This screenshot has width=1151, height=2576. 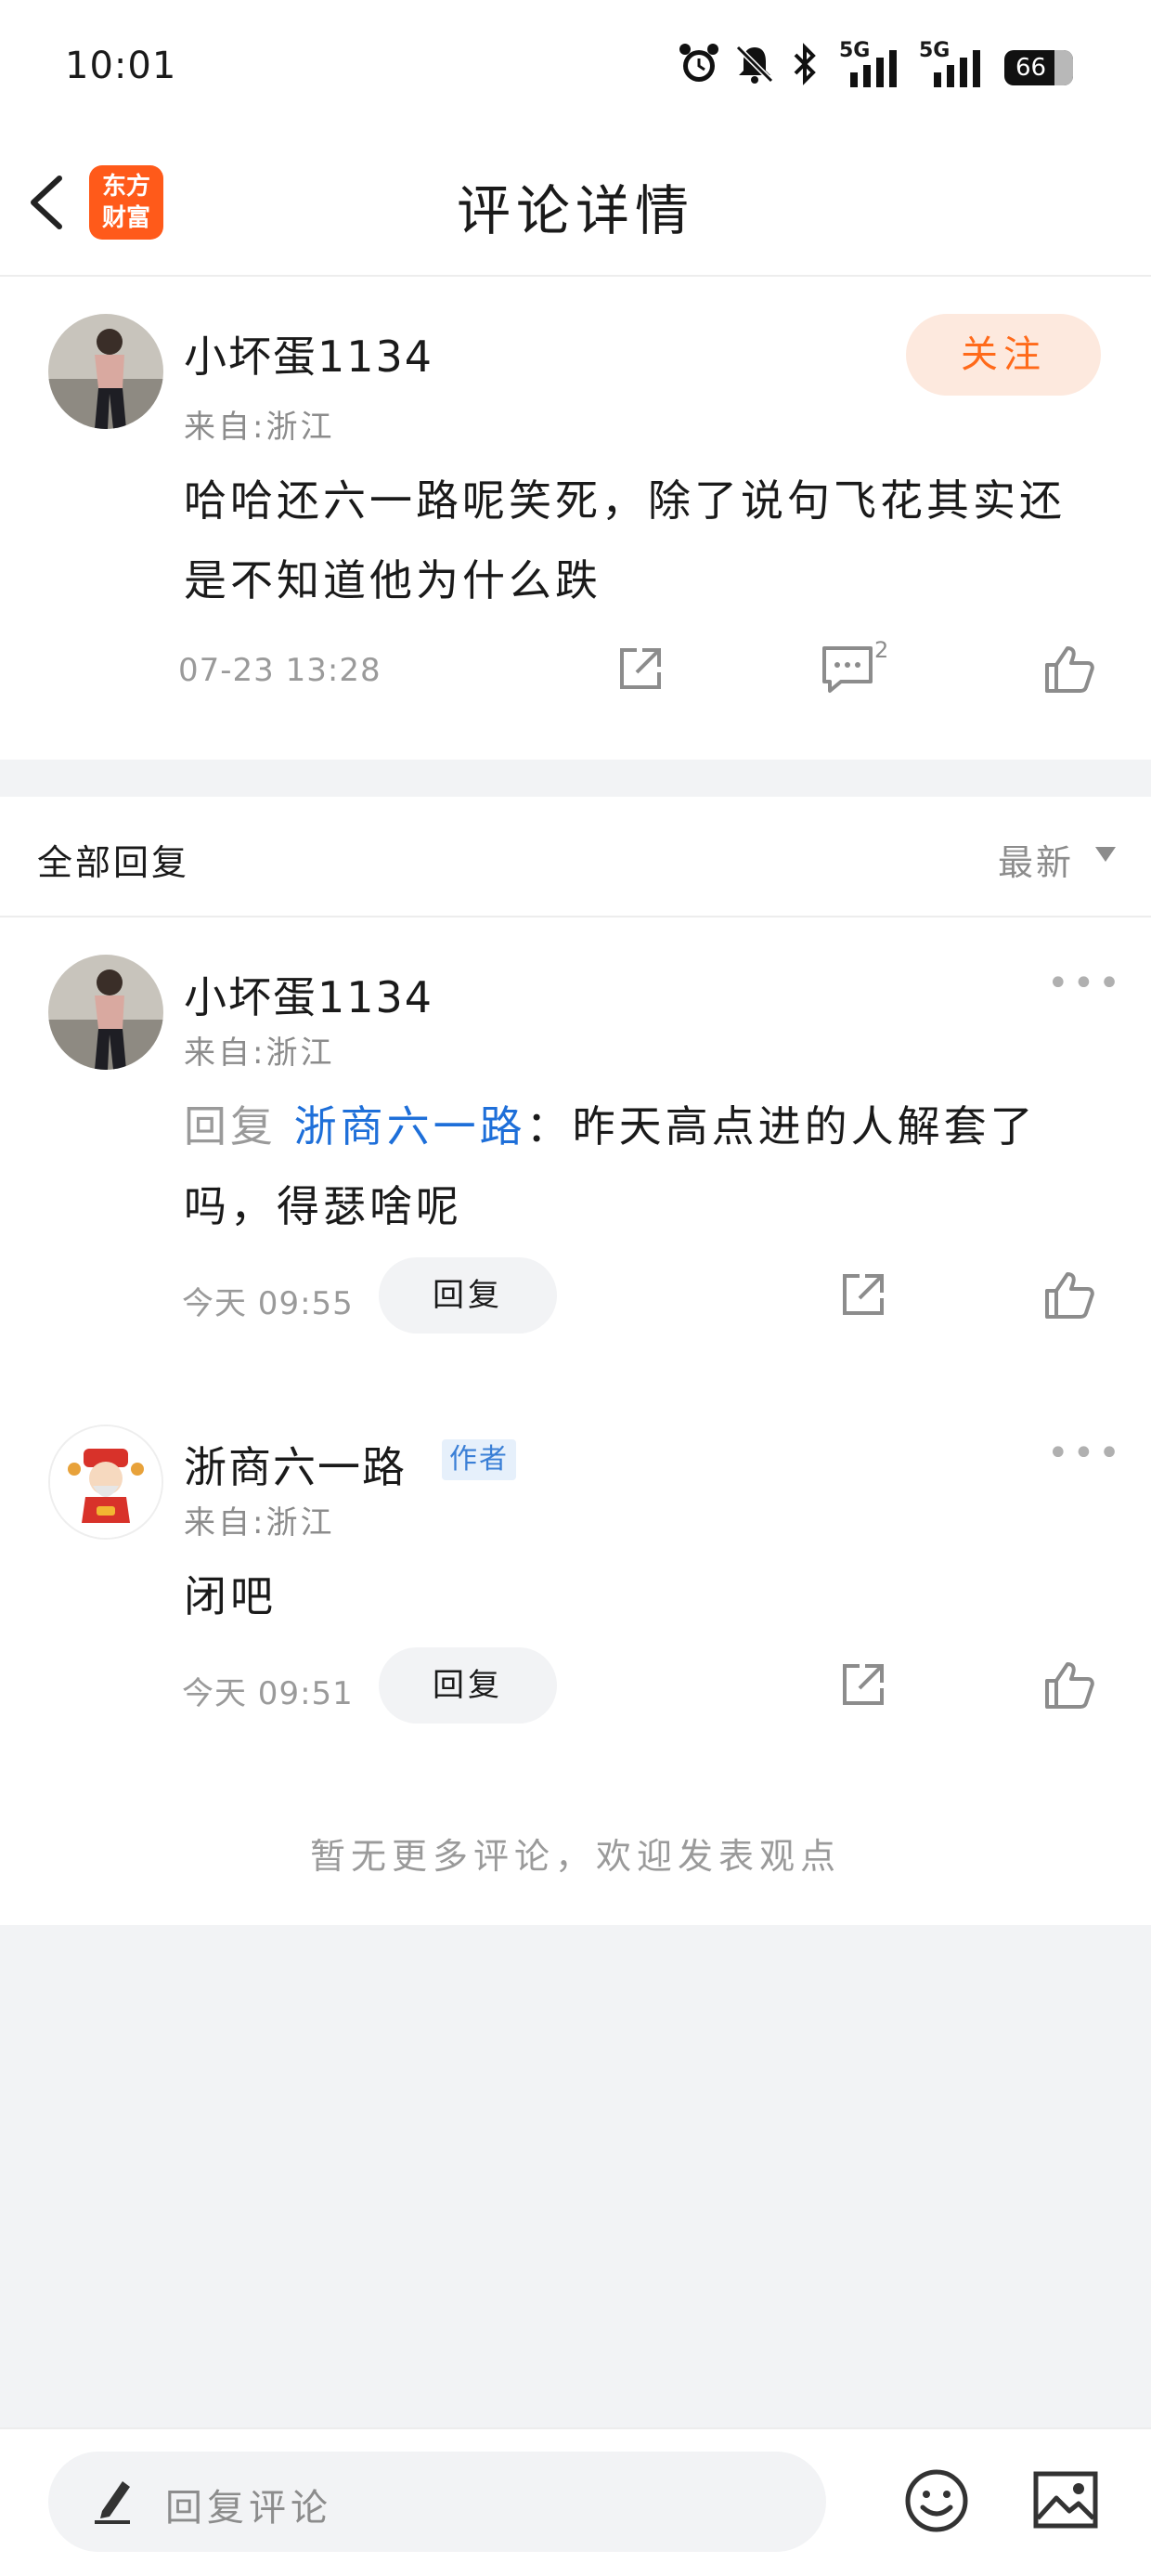 What do you see at coordinates (936, 2500) in the screenshot?
I see `emoji-icon` at bounding box center [936, 2500].